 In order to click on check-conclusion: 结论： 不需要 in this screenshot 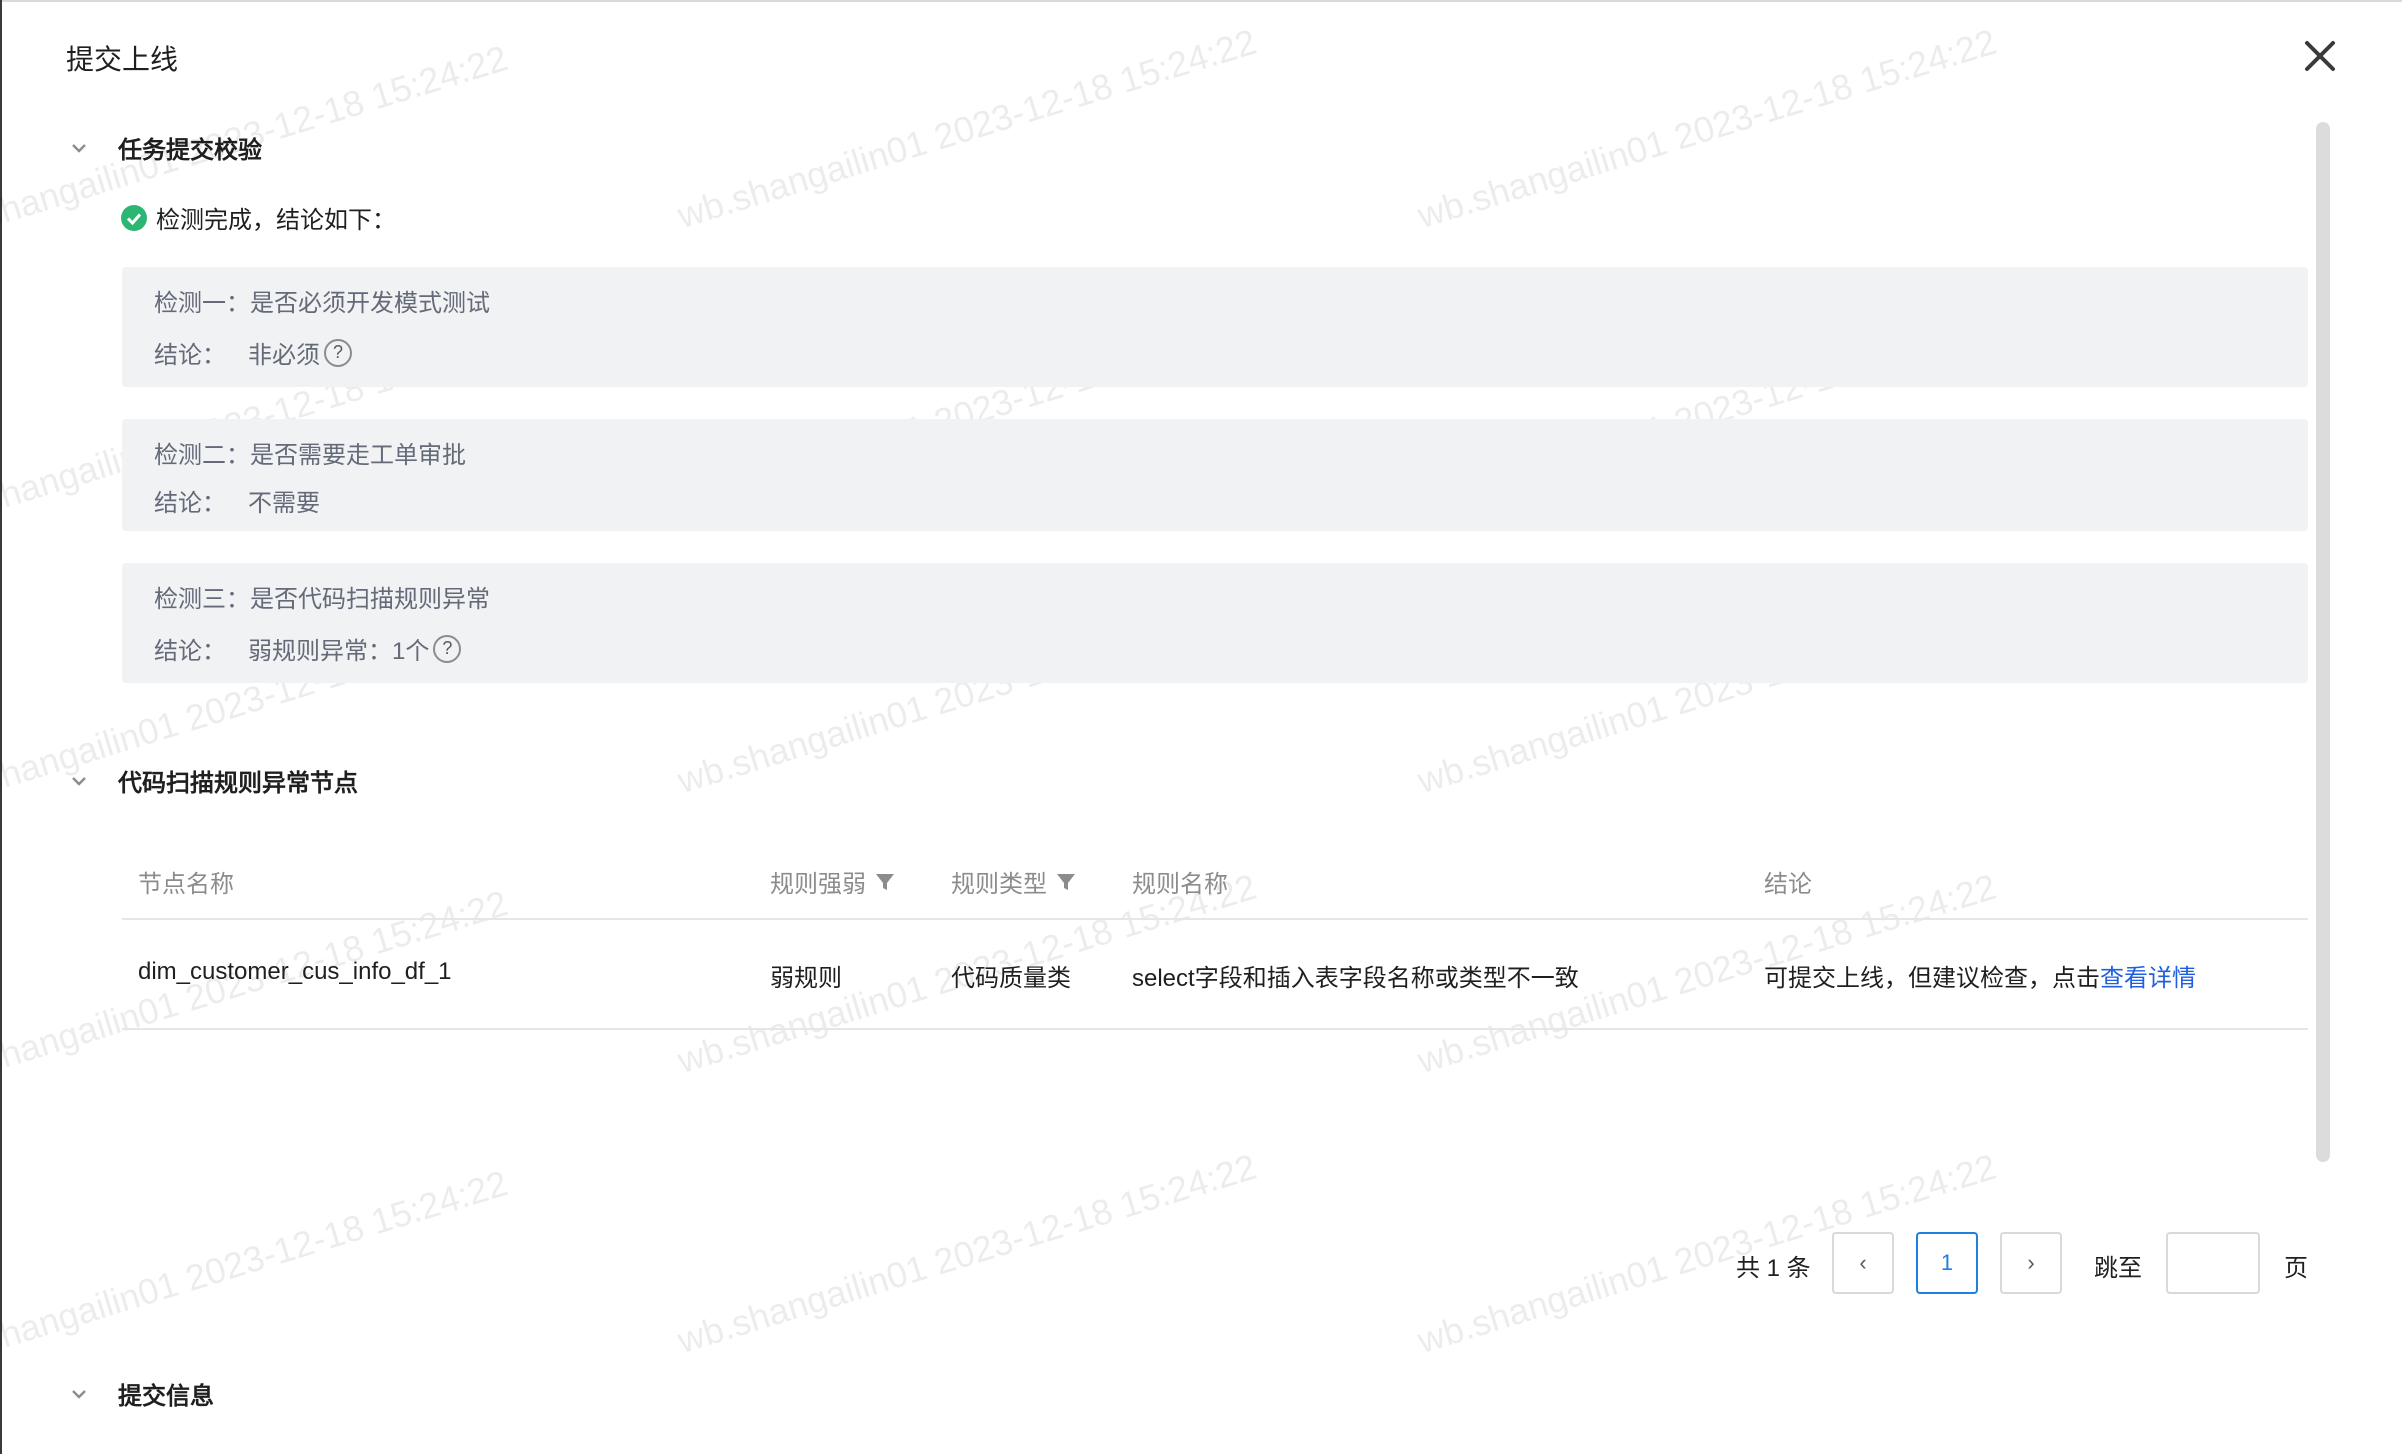, I will do `click(237, 500)`.